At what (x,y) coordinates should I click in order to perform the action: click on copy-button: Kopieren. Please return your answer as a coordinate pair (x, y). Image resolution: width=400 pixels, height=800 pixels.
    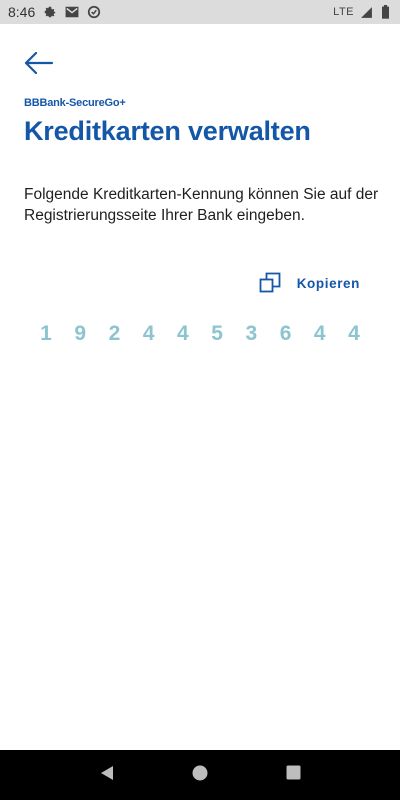
    Looking at the image, I should click on (309, 283).